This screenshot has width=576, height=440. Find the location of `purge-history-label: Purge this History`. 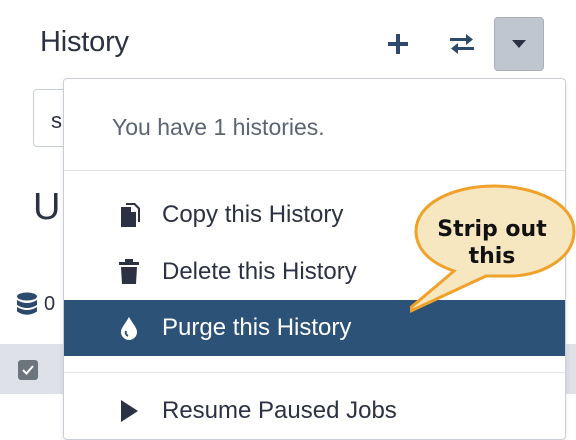

purge-history-label: Purge this History is located at coordinates (257, 327).